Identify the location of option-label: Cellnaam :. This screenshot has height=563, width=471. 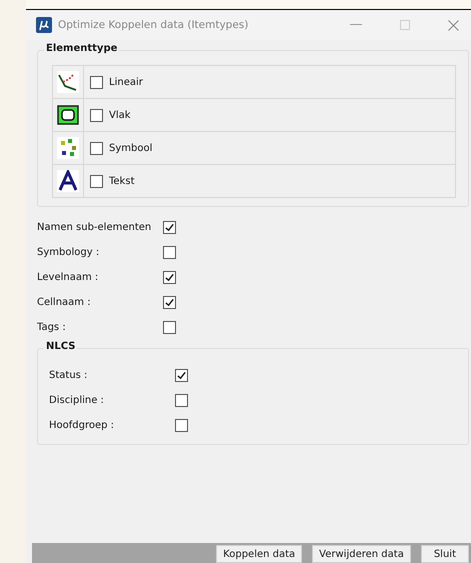
(64, 302).